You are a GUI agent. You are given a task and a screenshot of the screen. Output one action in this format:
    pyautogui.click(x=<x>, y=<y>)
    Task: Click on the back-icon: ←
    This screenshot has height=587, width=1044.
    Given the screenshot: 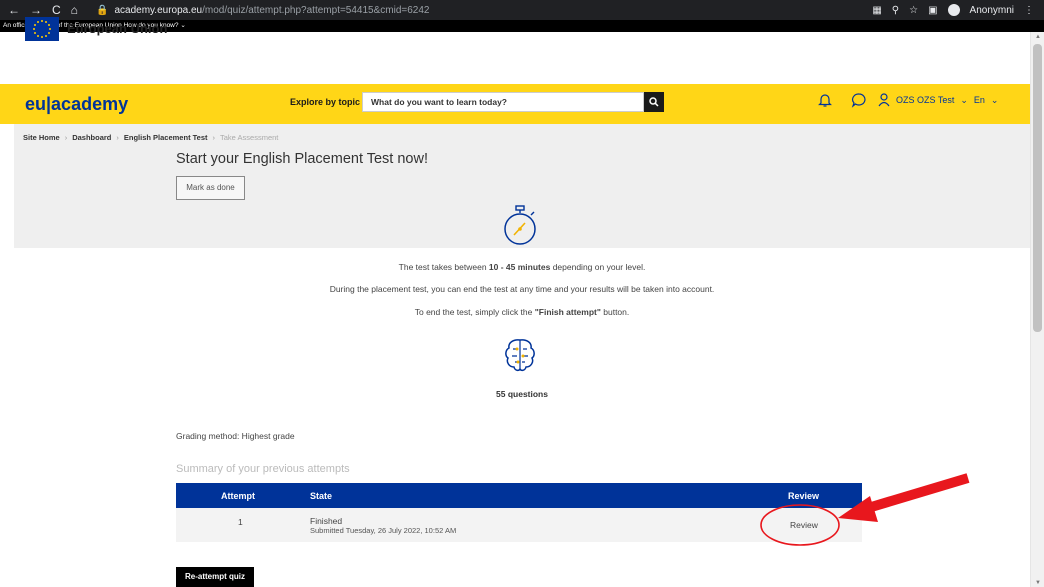 What is the action you would take?
    pyautogui.click(x=14, y=10)
    